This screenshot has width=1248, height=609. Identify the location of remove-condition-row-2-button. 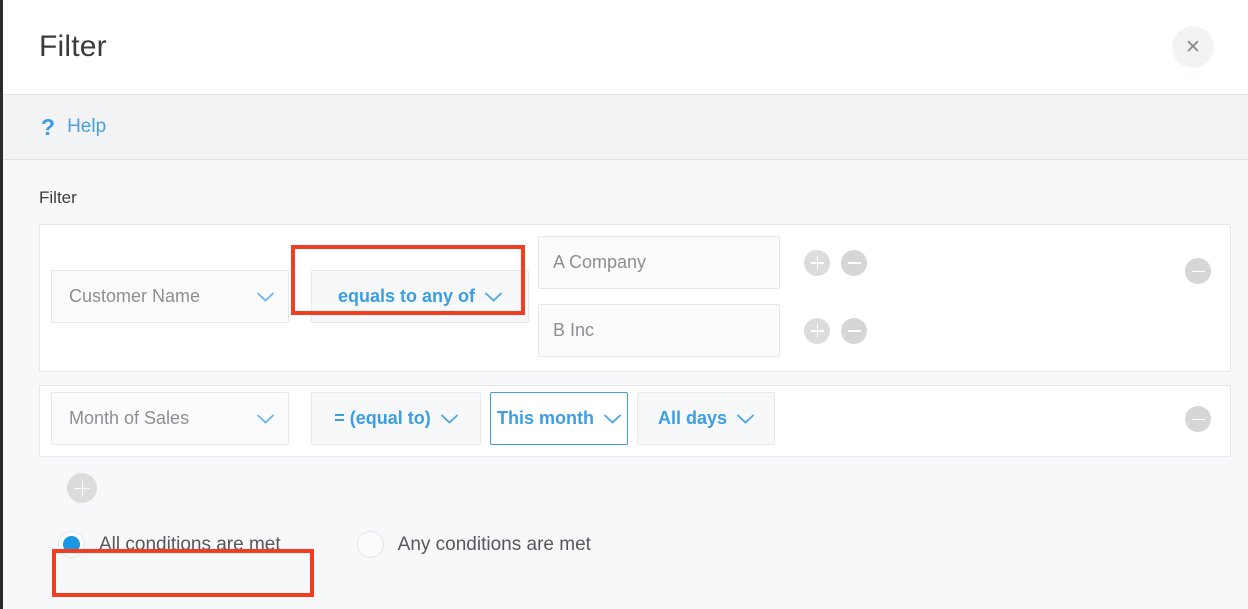
(1198, 419).